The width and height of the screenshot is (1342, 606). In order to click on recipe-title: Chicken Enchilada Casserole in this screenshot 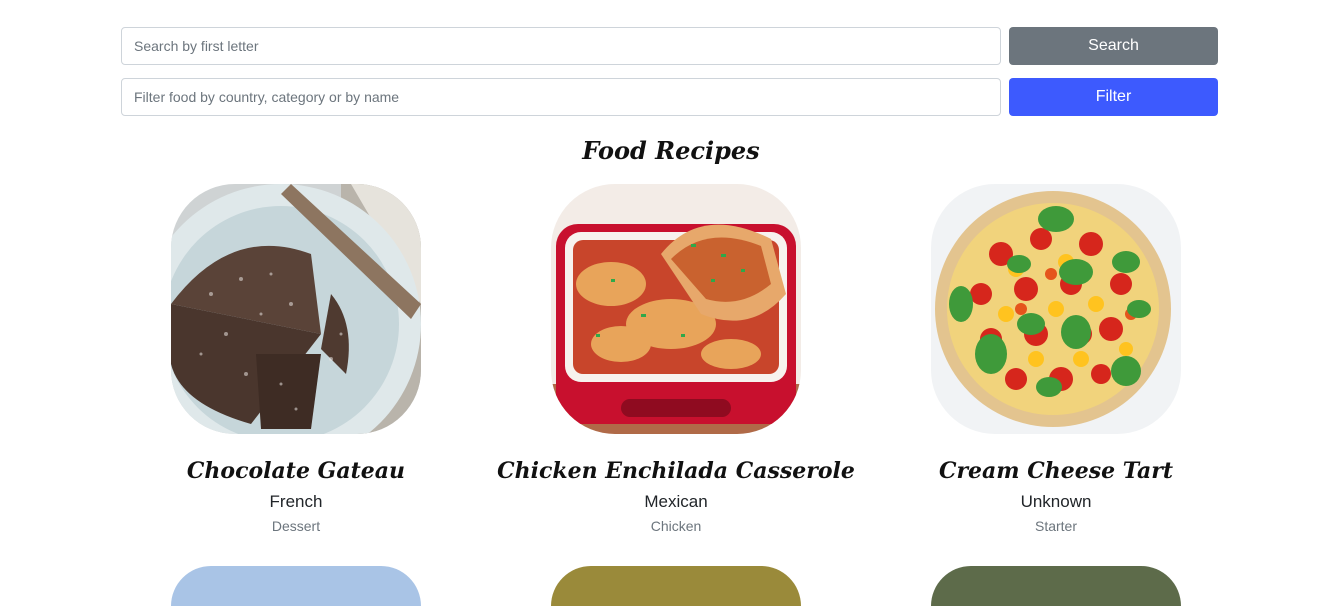, I will do `click(676, 471)`.